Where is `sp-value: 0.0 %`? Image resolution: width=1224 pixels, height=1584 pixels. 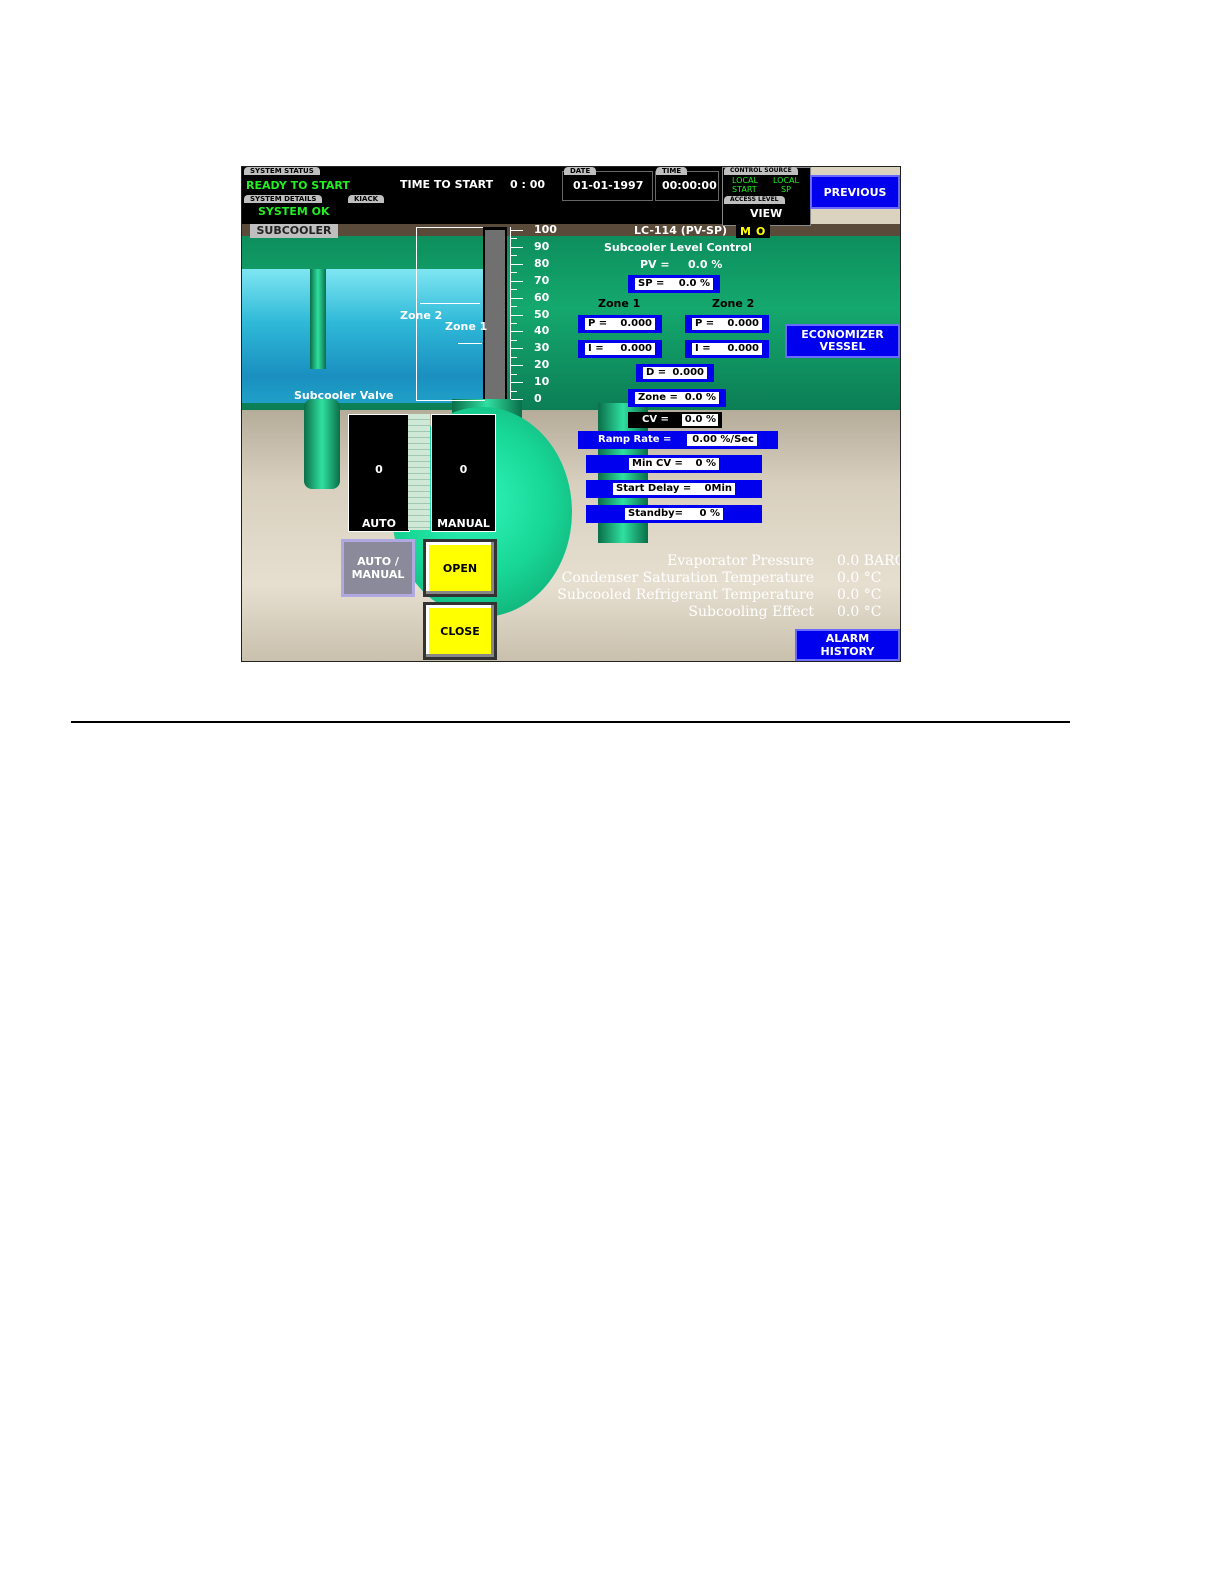 sp-value: 0.0 % is located at coordinates (694, 283).